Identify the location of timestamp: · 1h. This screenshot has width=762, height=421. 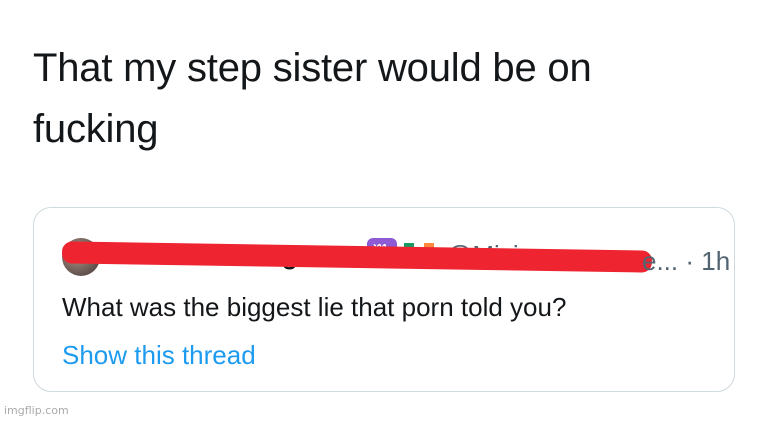
(708, 261).